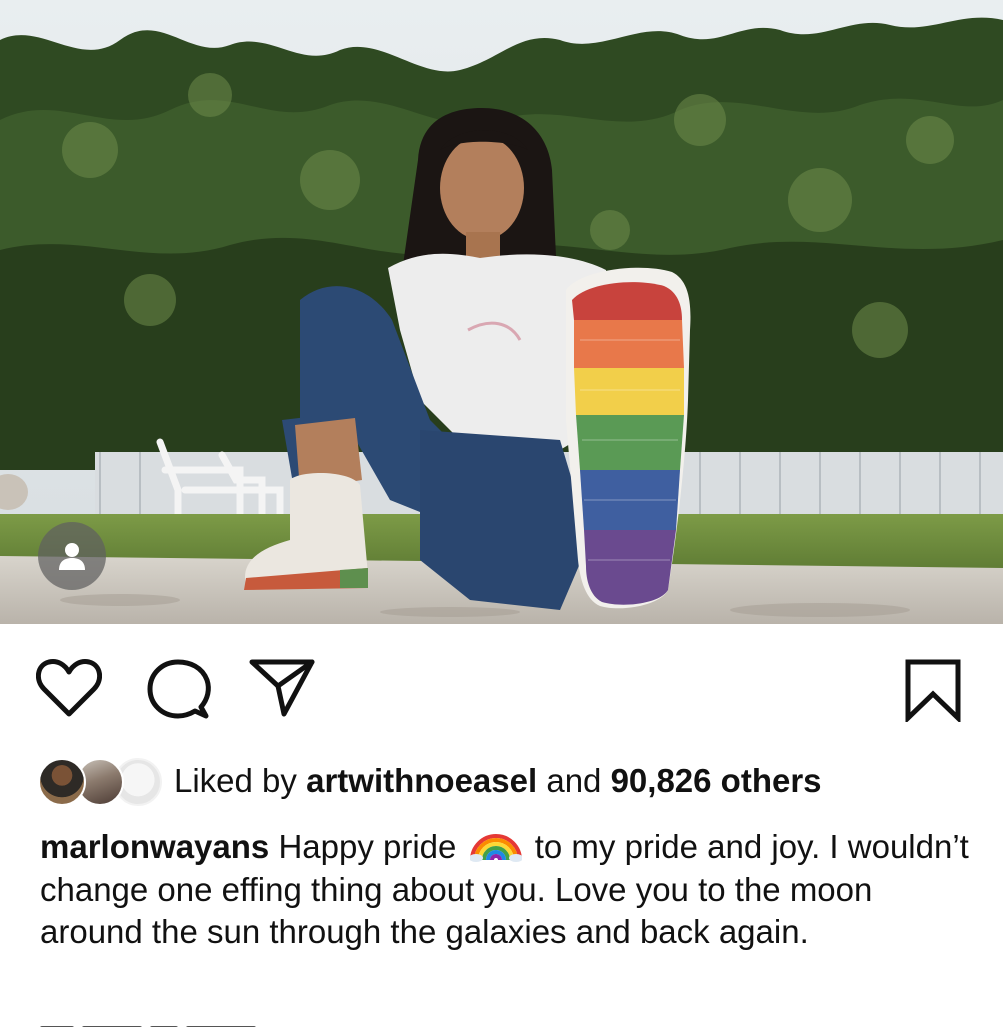  What do you see at coordinates (160, 1022) in the screenshot?
I see `truncated-next-line` at bounding box center [160, 1022].